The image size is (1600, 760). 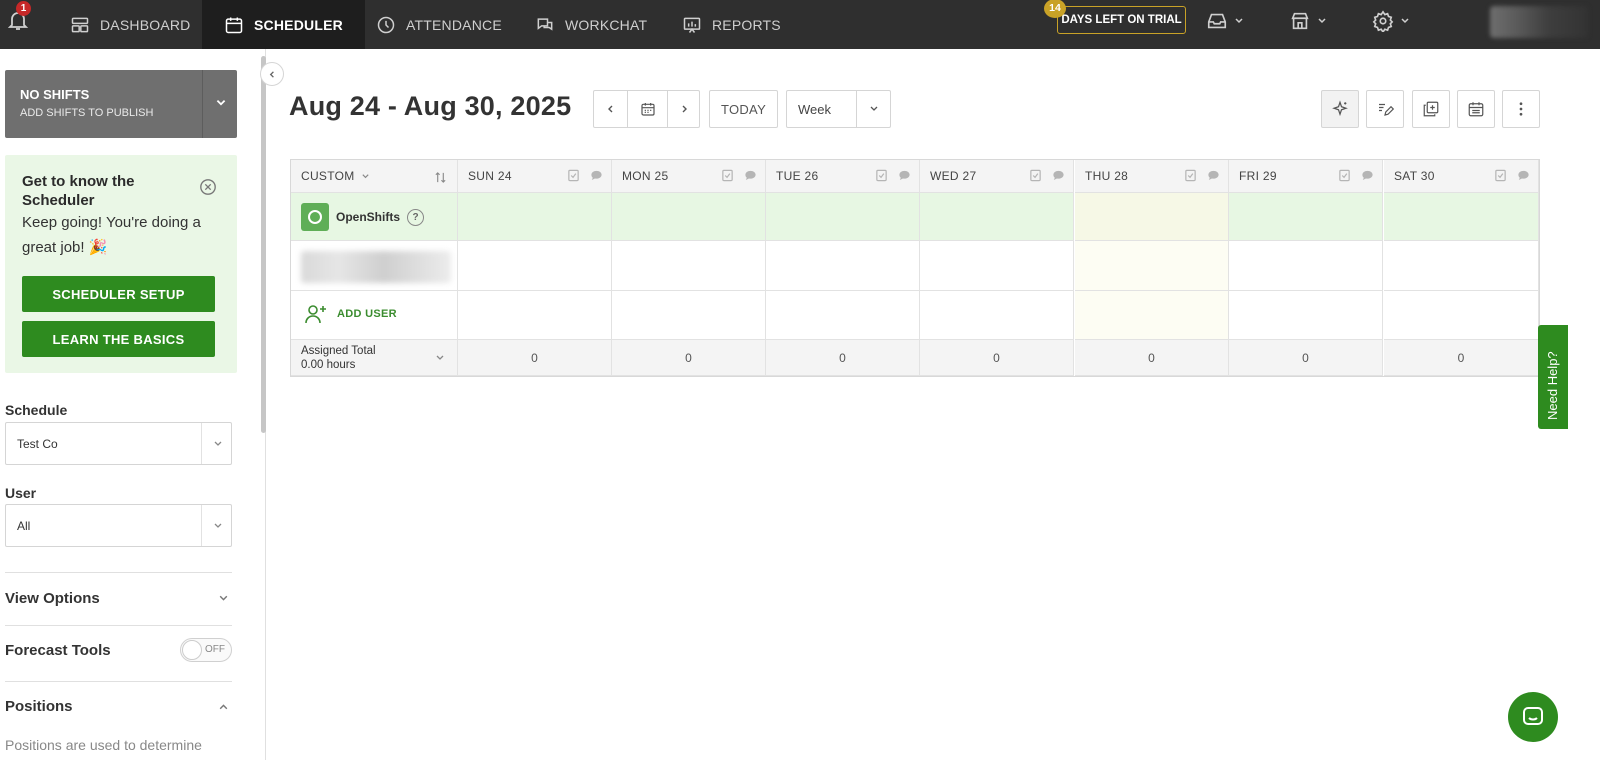 What do you see at coordinates (1533, 717) in the screenshot?
I see `chat-launcher-button` at bounding box center [1533, 717].